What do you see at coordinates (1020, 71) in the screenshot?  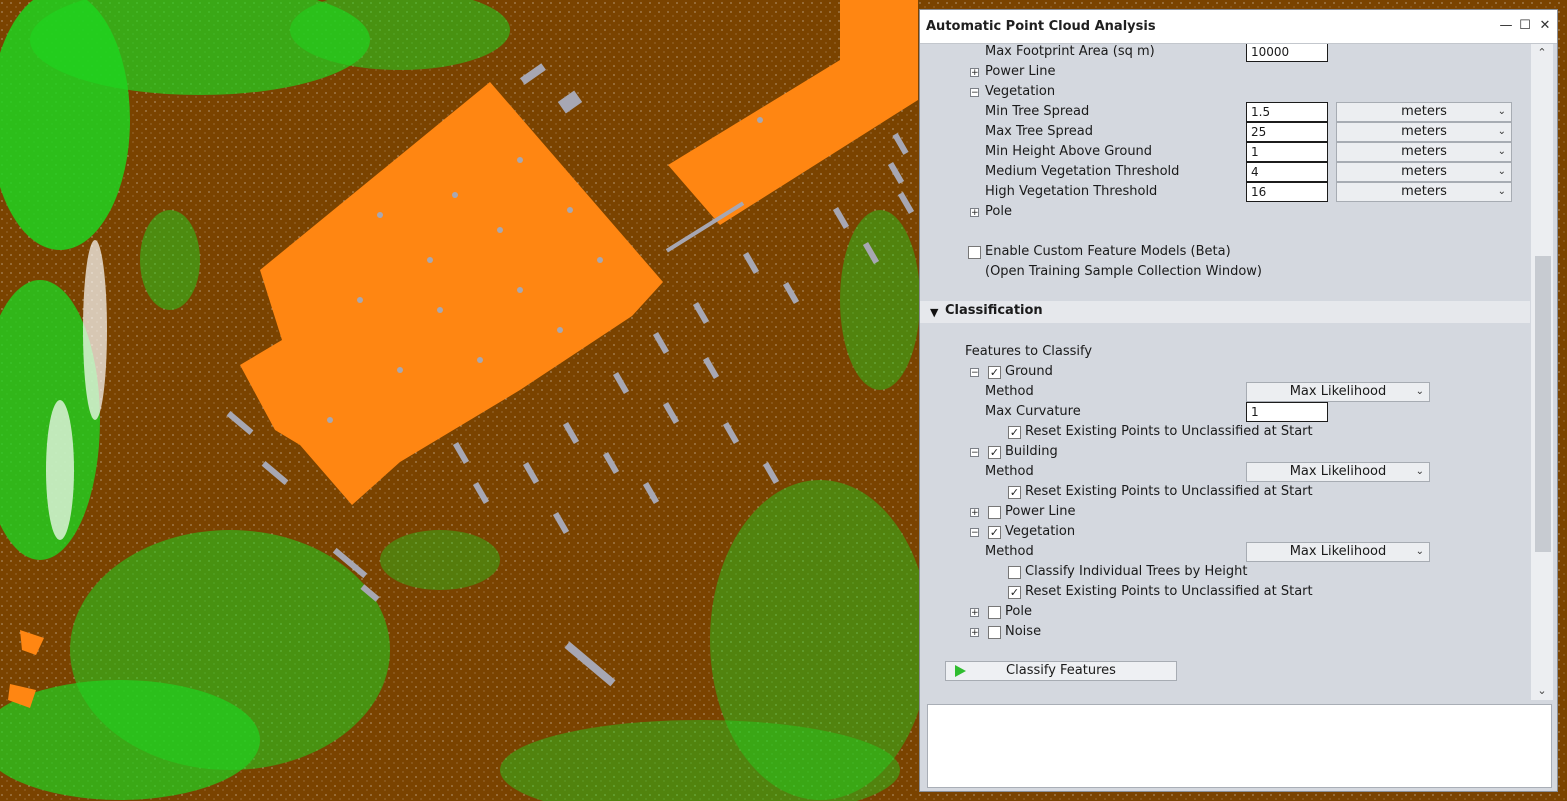 I see `power-line-label: Power Line` at bounding box center [1020, 71].